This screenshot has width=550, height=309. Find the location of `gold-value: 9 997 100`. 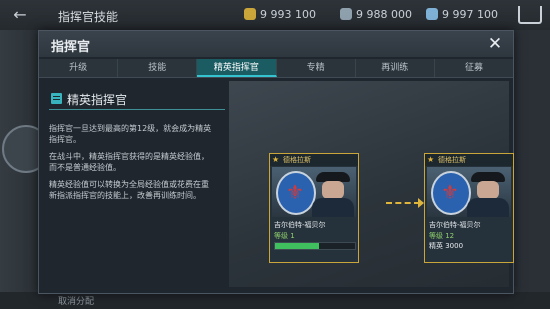

gold-value: 9 997 100 is located at coordinates (470, 14).